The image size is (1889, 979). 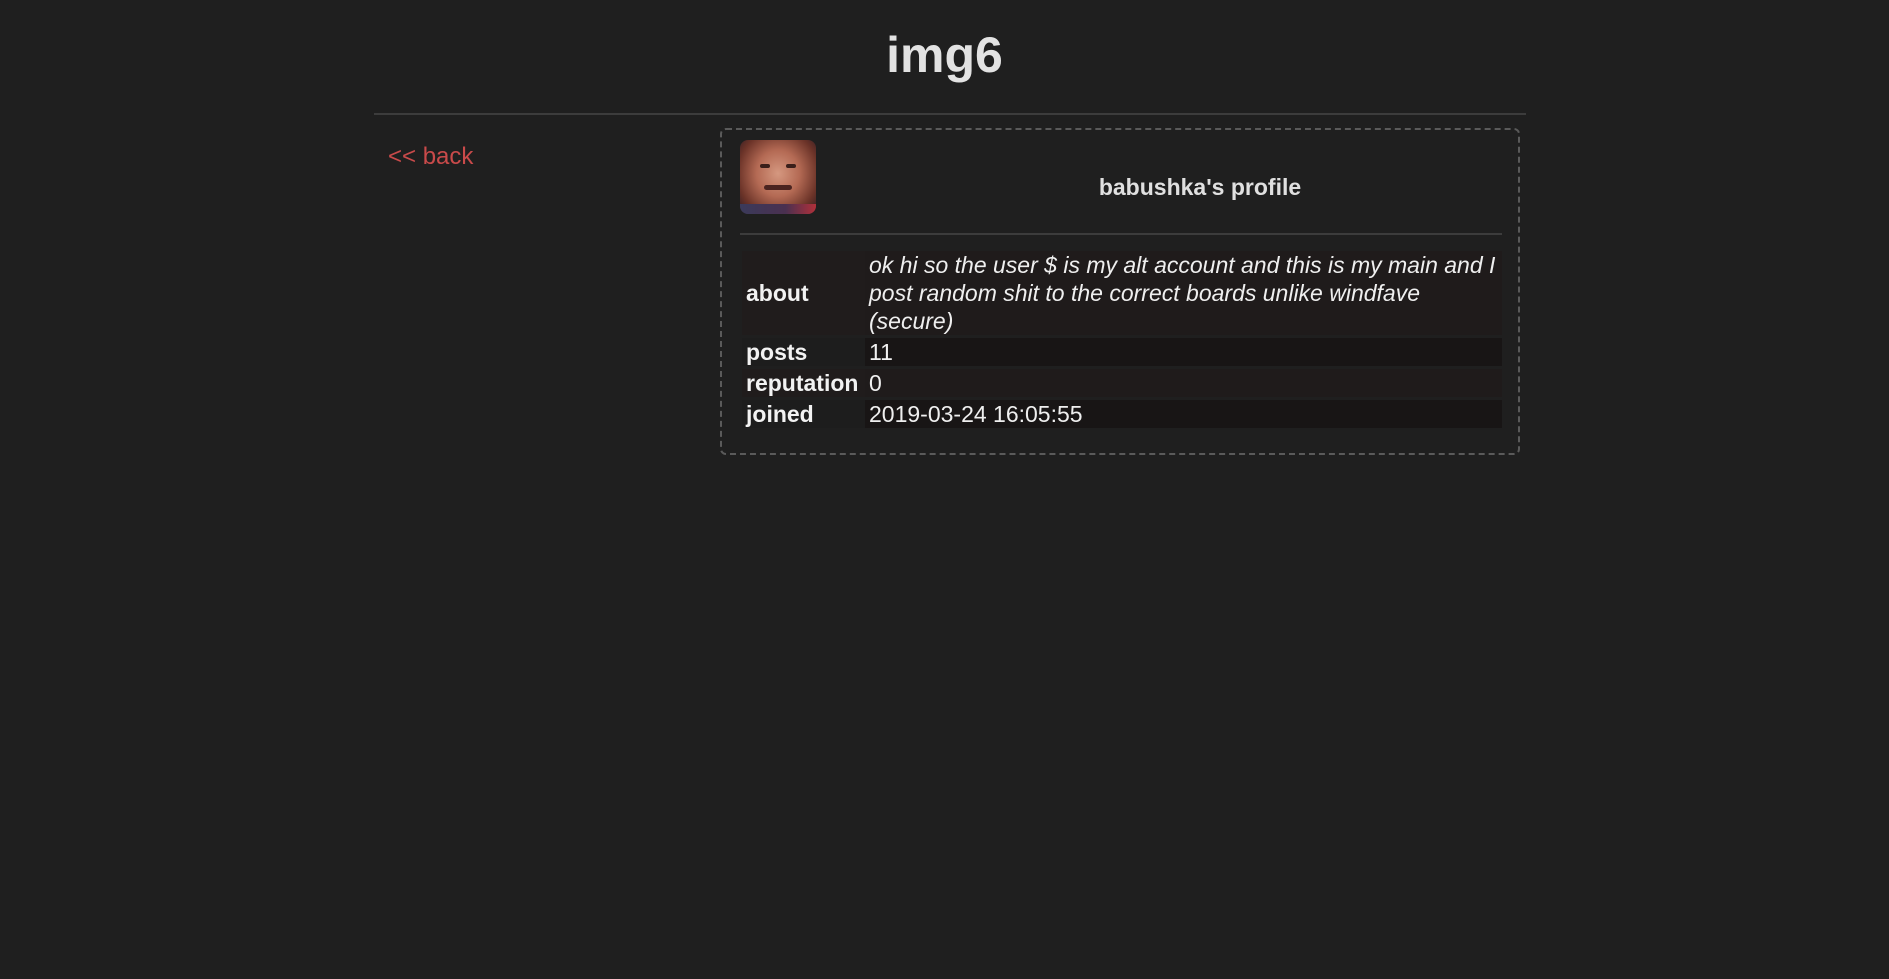 What do you see at coordinates (791, 166) in the screenshot?
I see `avatar-eye-right` at bounding box center [791, 166].